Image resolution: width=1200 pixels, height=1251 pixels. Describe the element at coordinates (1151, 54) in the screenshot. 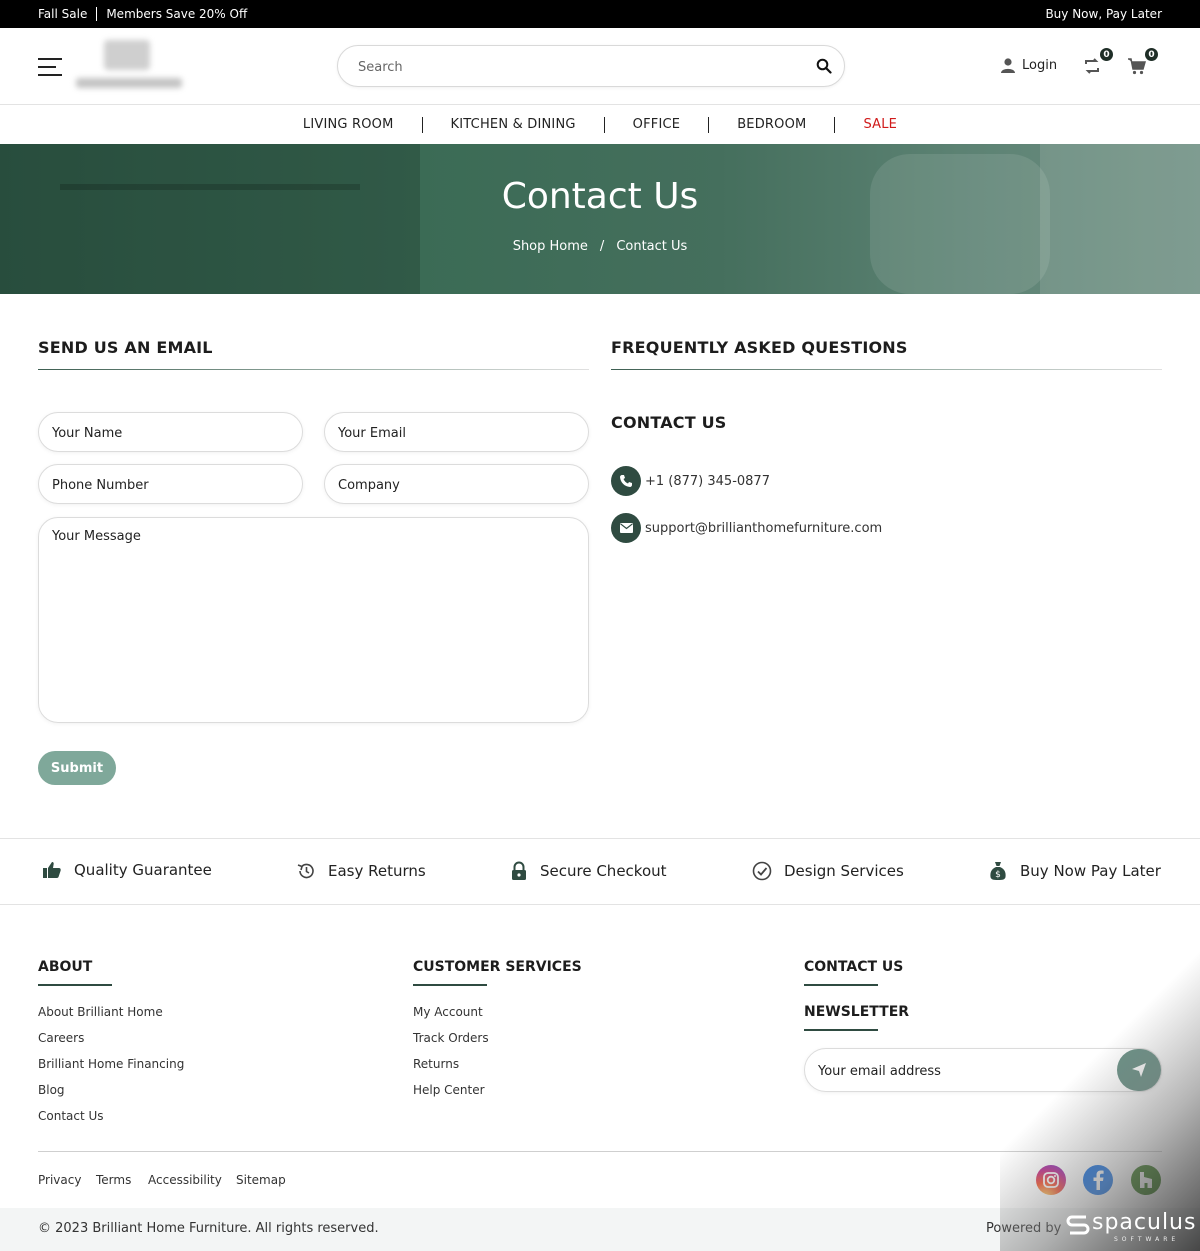

I see `cart-count-badge: 0` at that location.